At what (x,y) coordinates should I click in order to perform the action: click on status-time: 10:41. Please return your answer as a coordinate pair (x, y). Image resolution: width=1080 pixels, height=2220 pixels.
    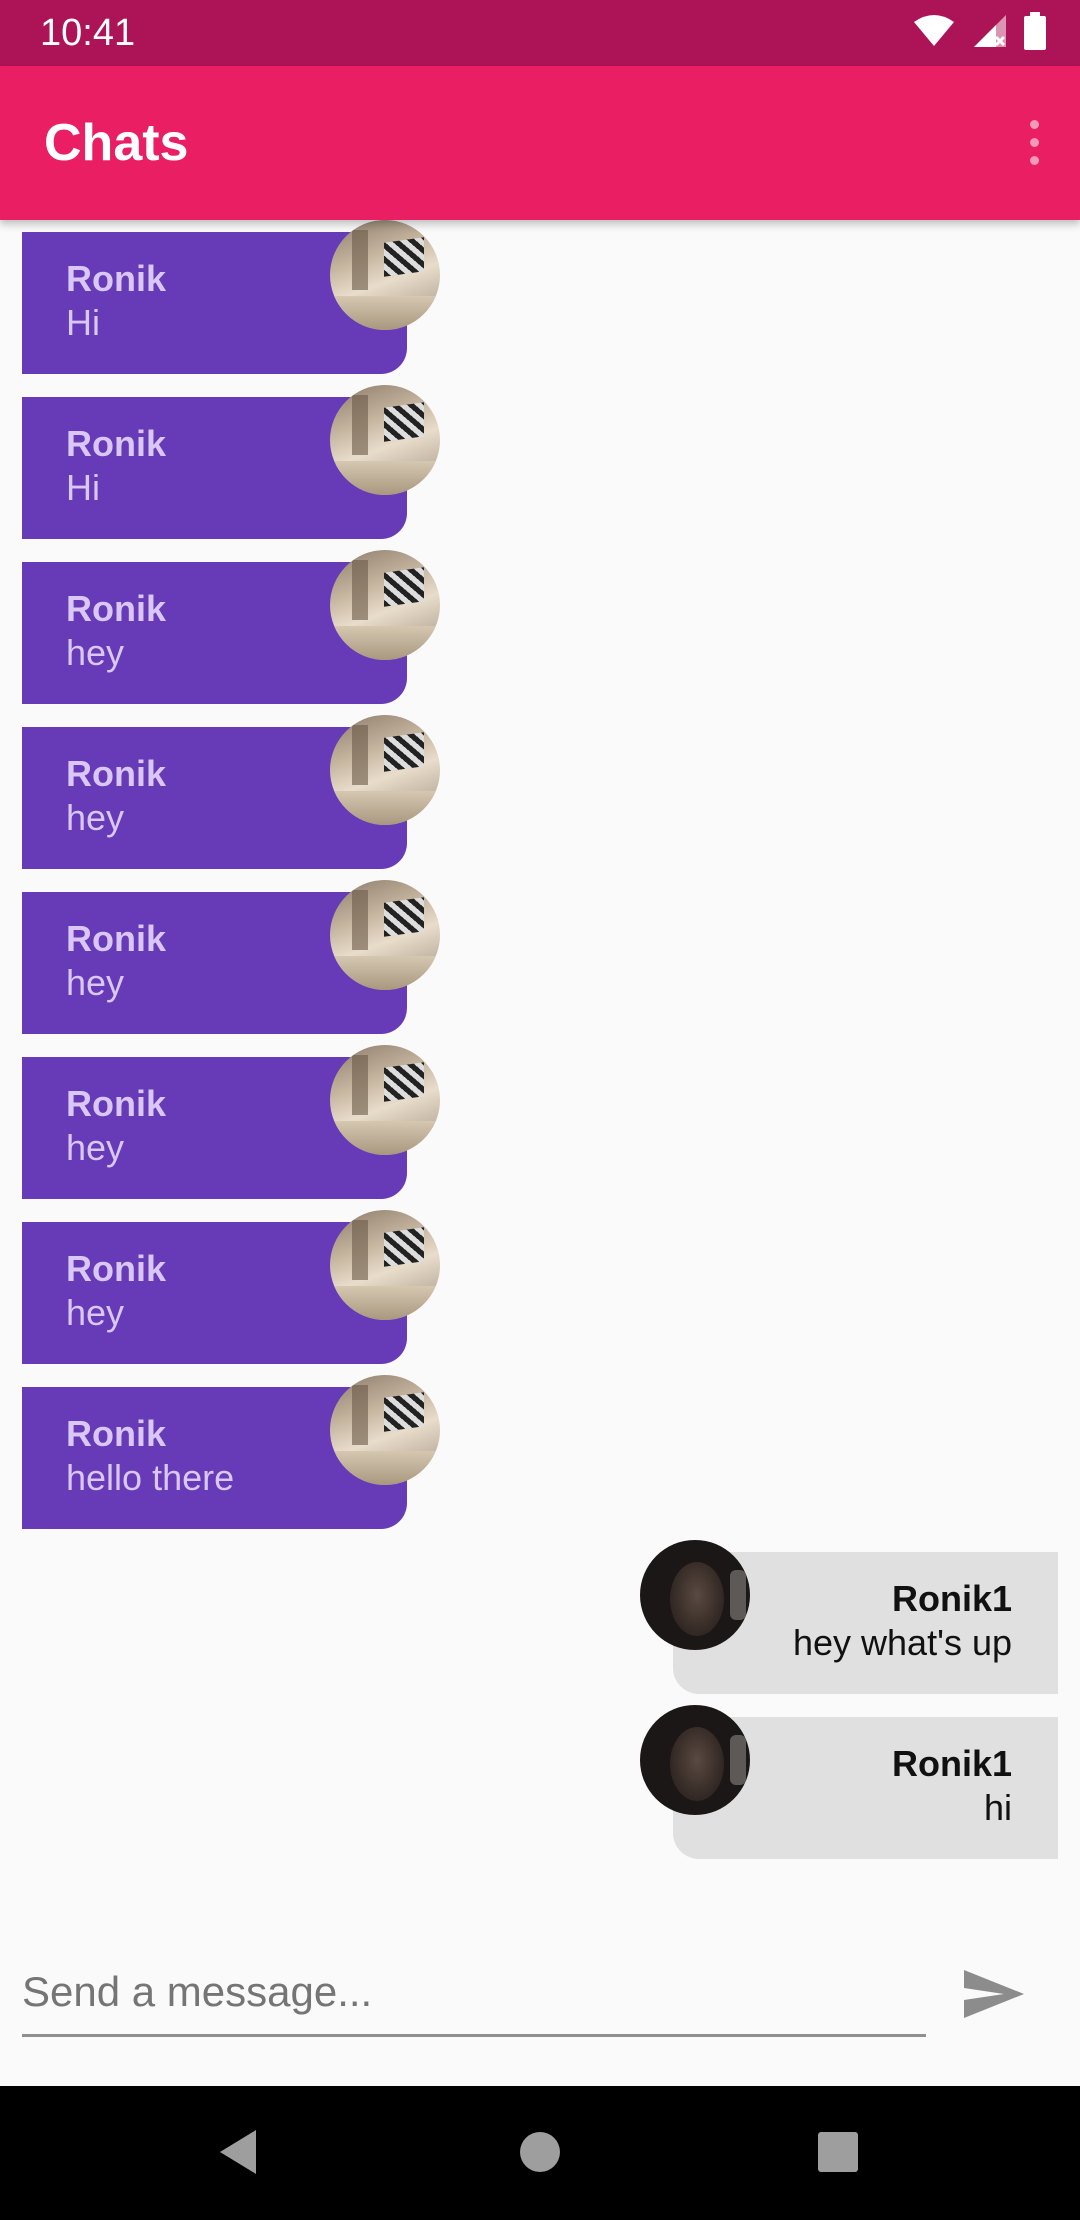
    Looking at the image, I should click on (88, 33).